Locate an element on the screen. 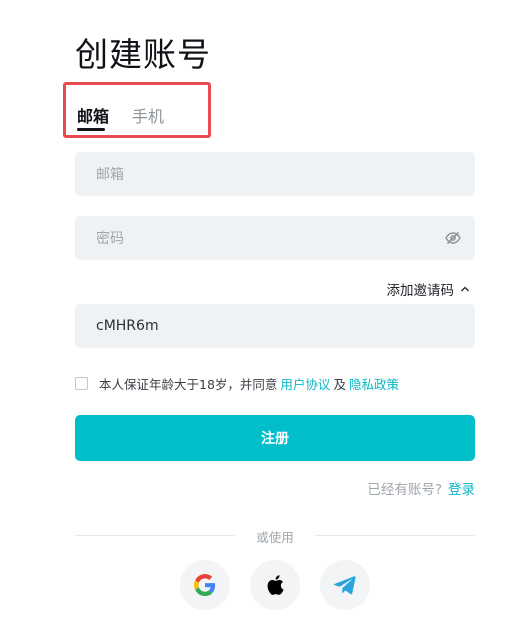 The width and height of the screenshot is (530, 635). login-row: 已经有账号? 登录 is located at coordinates (421, 488).